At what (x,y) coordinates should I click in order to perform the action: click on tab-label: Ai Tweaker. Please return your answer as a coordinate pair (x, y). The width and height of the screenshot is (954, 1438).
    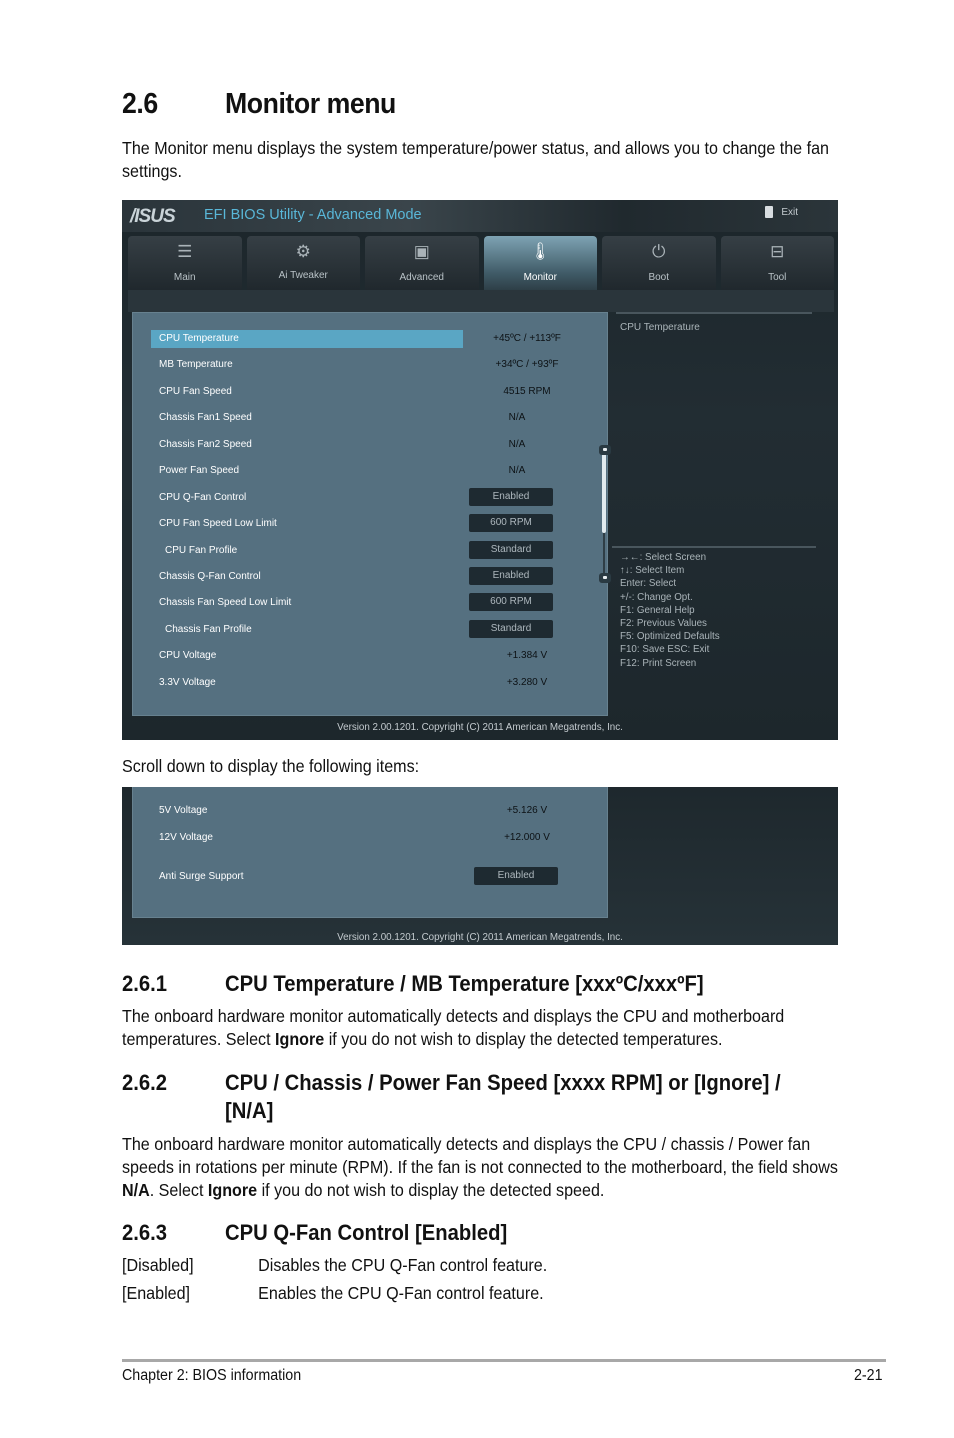
    Looking at the image, I should click on (303, 275).